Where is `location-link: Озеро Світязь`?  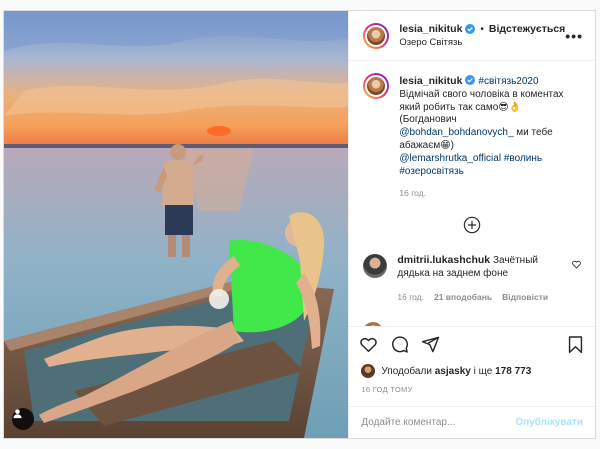 location-link: Озеро Світязь is located at coordinates (482, 42).